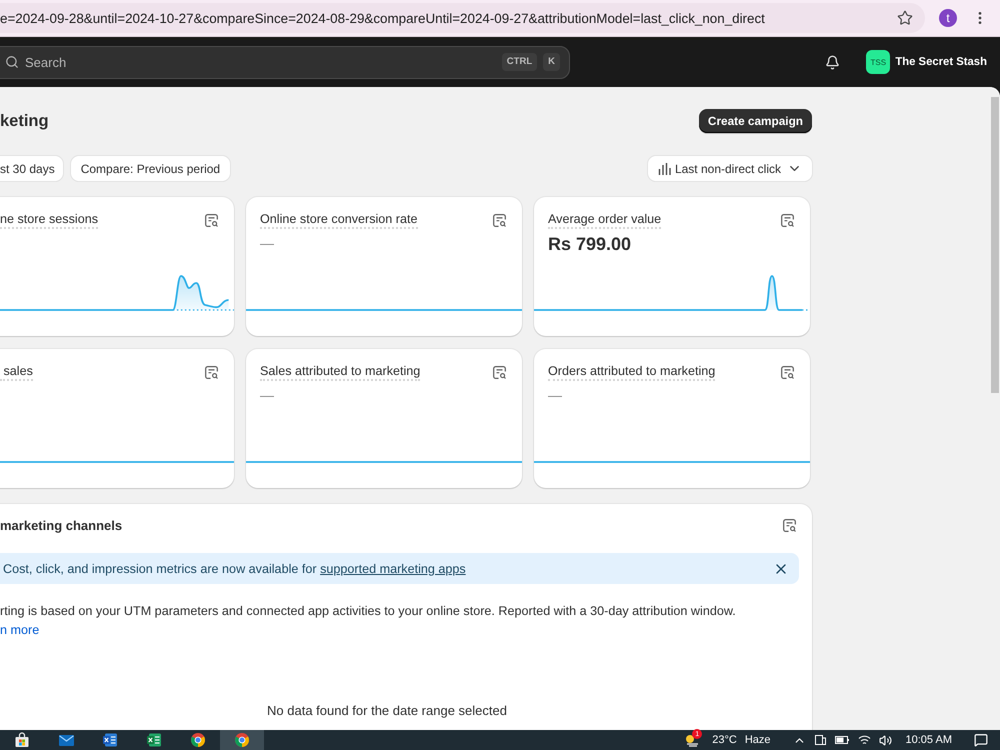 This screenshot has height=750, width=1000. What do you see at coordinates (757, 740) in the screenshot?
I see `weather-text: Haze` at bounding box center [757, 740].